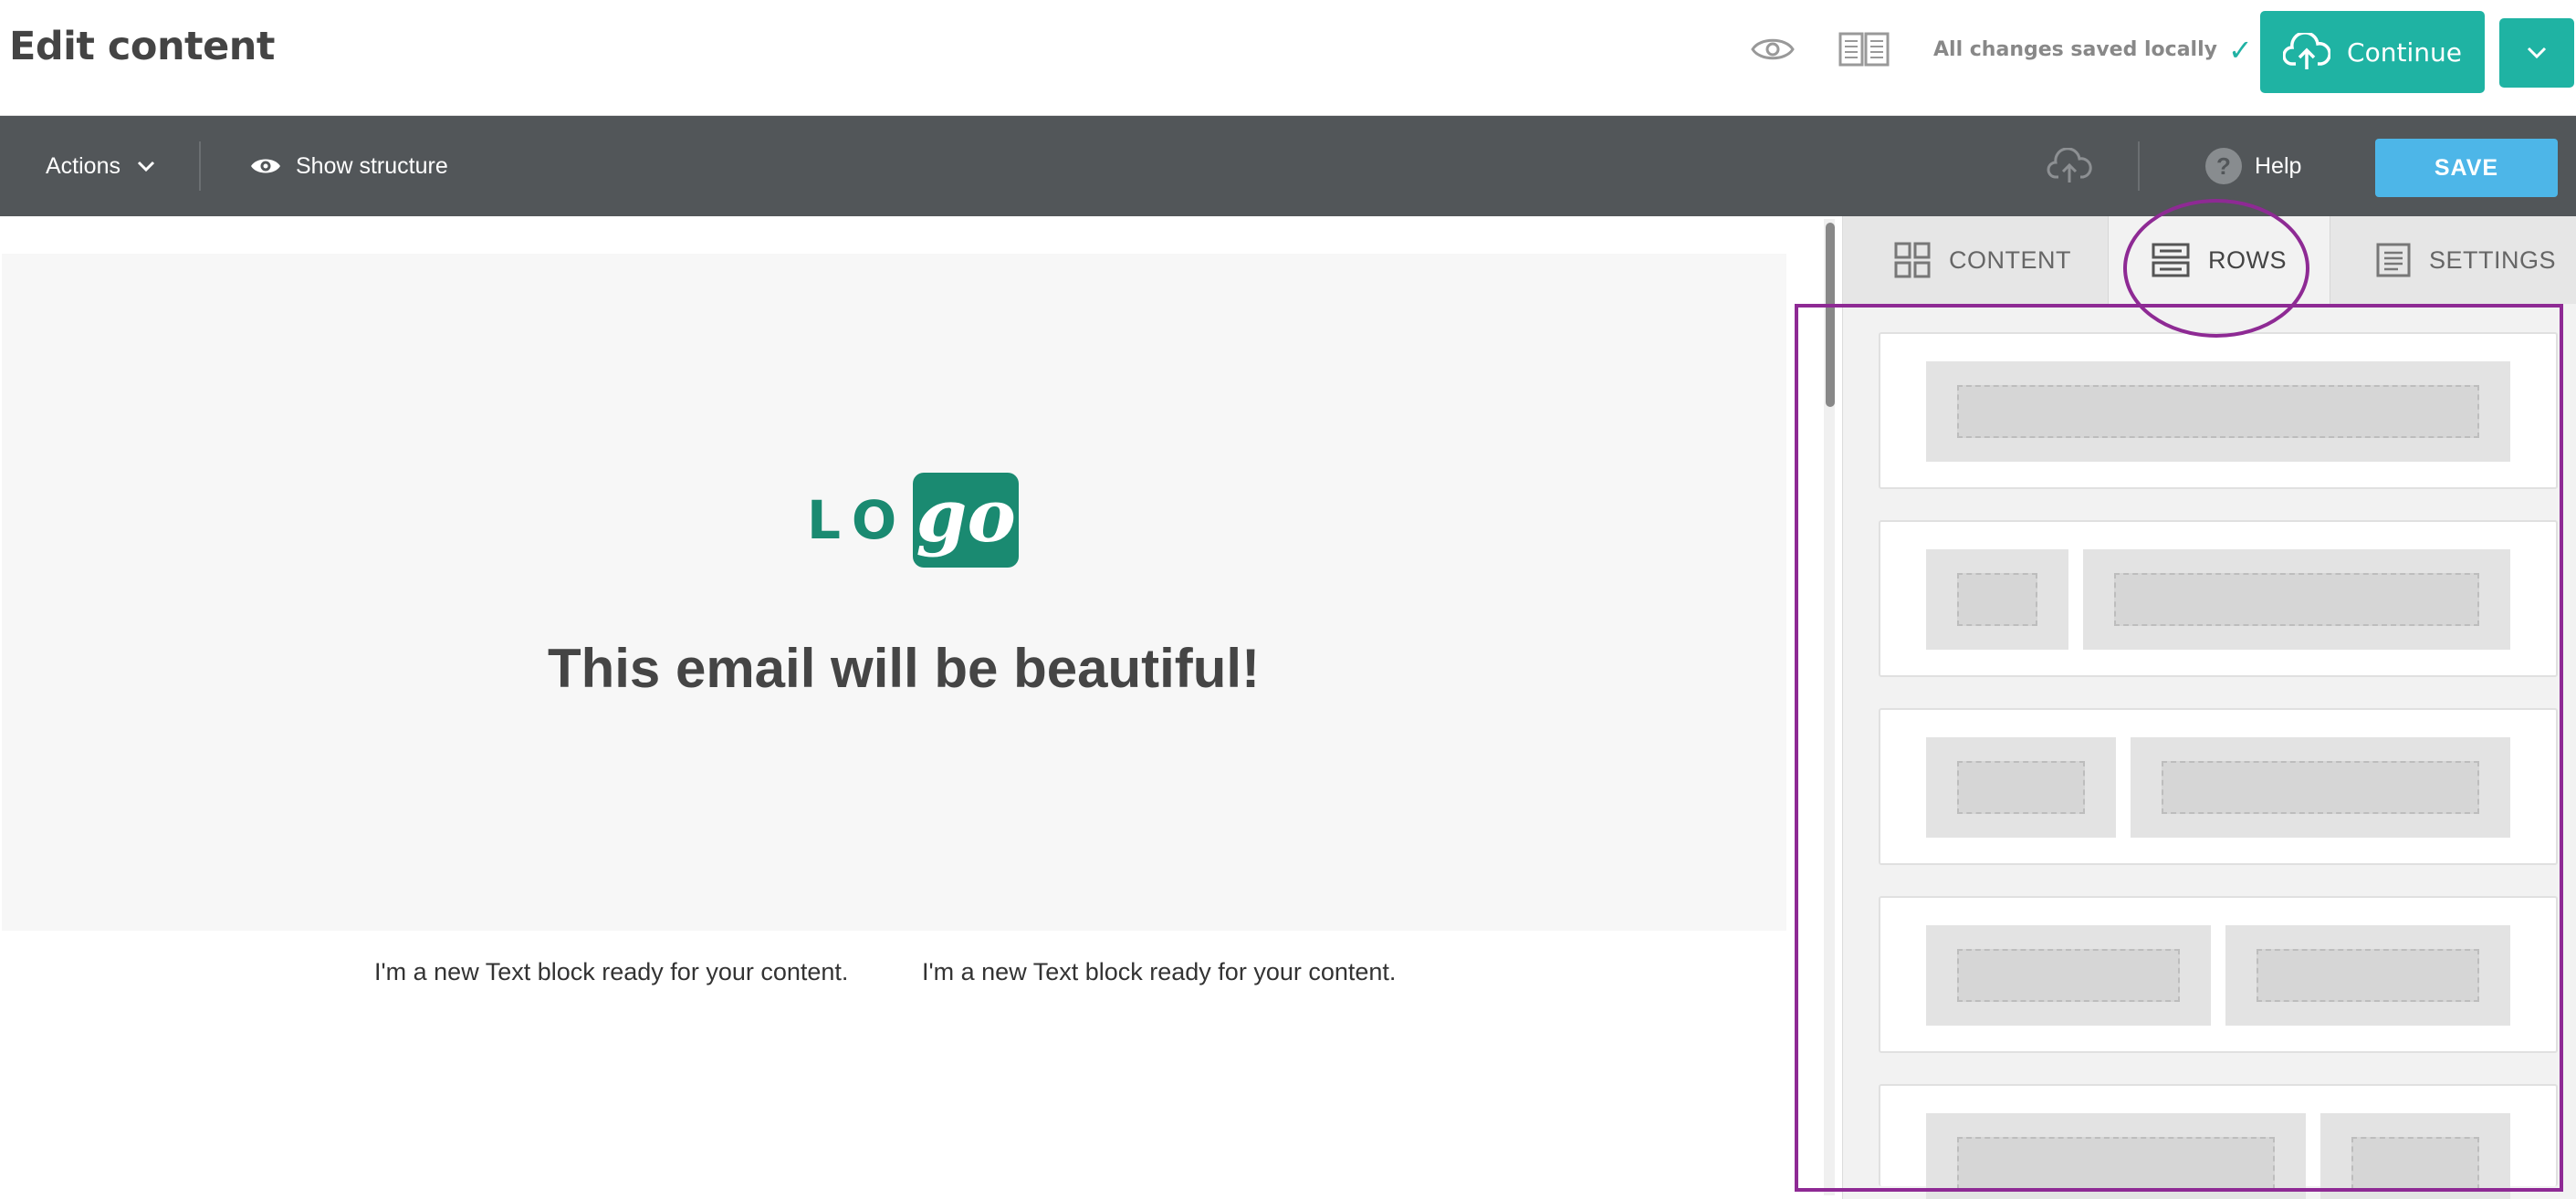 This screenshot has width=2576, height=1199. I want to click on tab-rows-label: ROWS, so click(2247, 259).